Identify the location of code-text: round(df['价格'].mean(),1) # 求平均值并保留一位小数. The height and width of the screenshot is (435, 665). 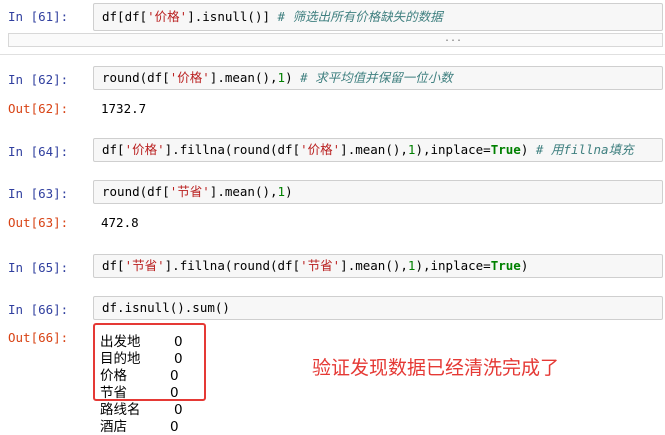
(277, 77).